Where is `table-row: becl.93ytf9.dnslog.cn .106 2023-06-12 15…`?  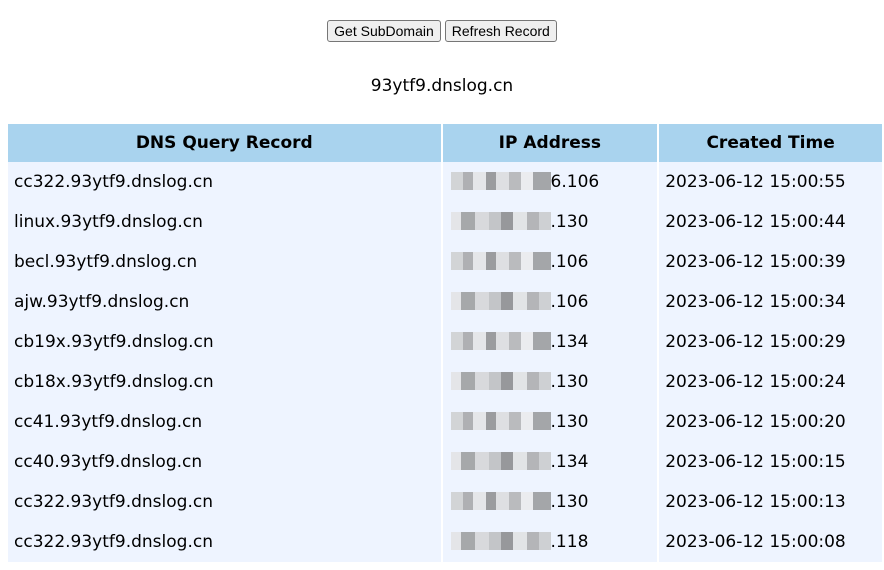
table-row: becl.93ytf9.dnslog.cn .106 2023-06-12 15… is located at coordinates (445, 262).